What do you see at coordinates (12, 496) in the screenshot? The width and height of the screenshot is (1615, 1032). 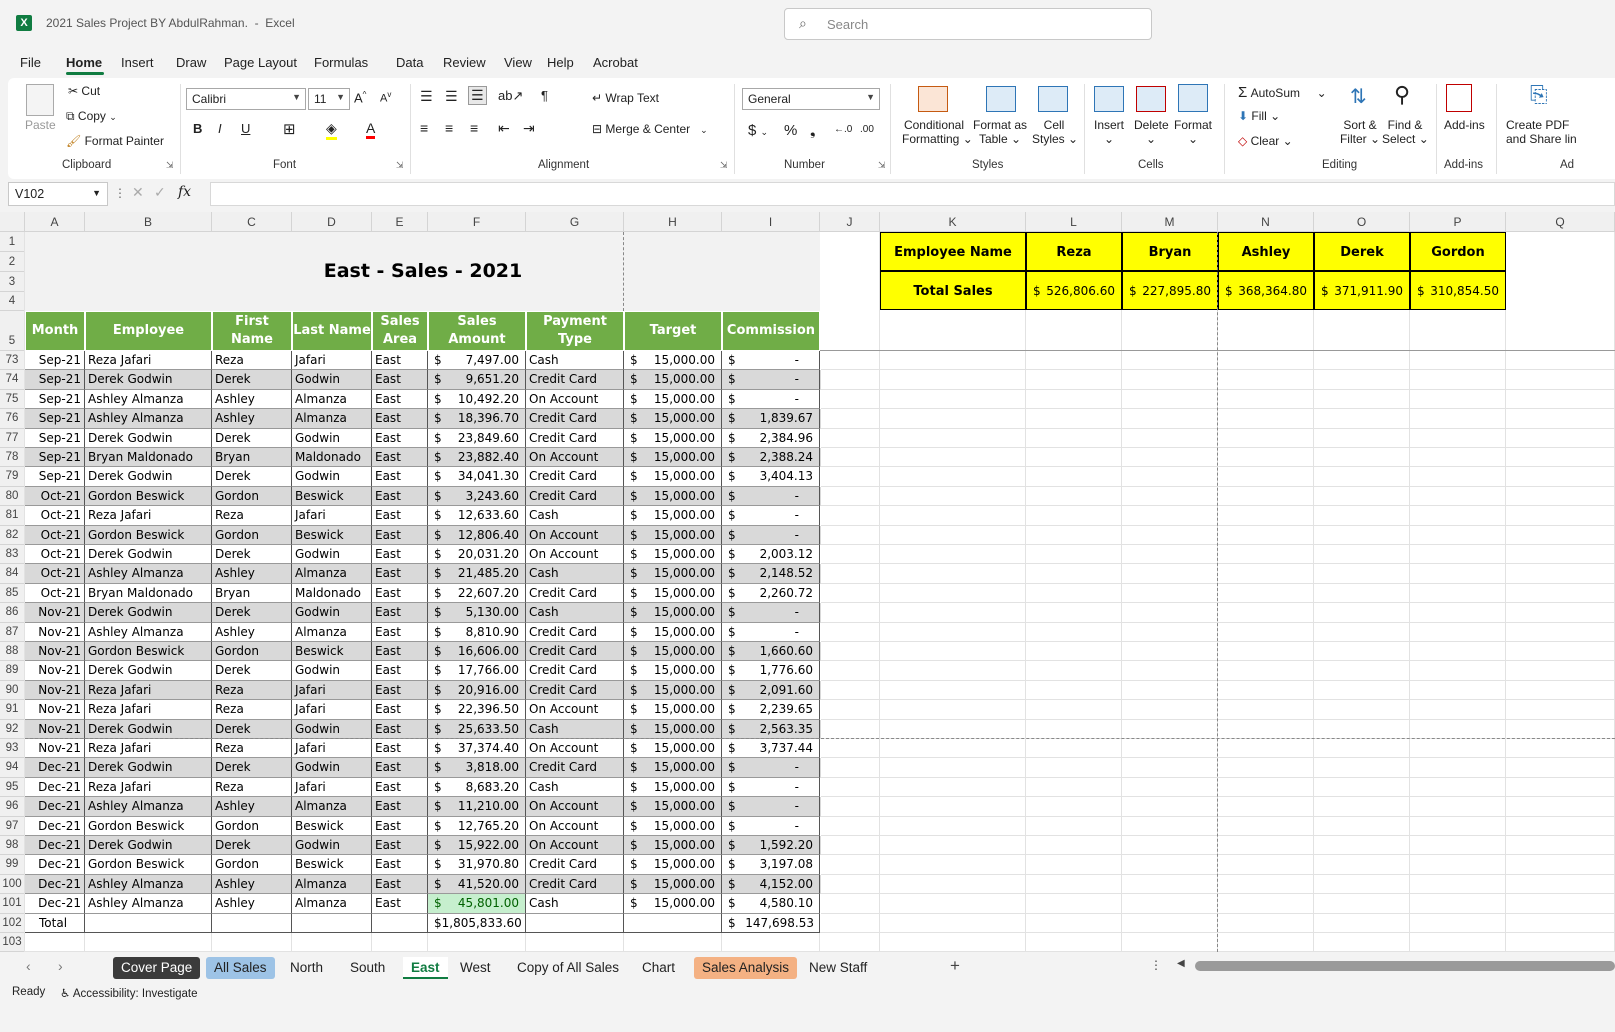 I see `row-header: 80` at bounding box center [12, 496].